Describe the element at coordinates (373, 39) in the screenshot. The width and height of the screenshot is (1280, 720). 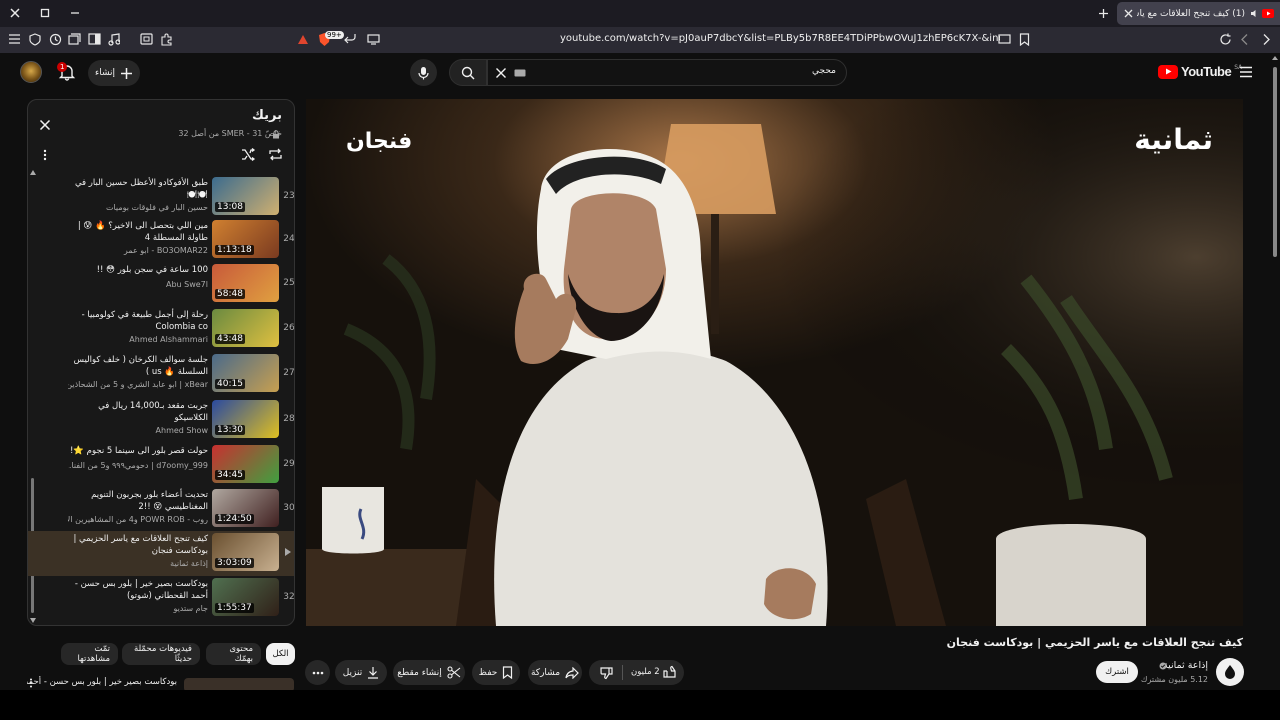
I see `cast-icon` at that location.